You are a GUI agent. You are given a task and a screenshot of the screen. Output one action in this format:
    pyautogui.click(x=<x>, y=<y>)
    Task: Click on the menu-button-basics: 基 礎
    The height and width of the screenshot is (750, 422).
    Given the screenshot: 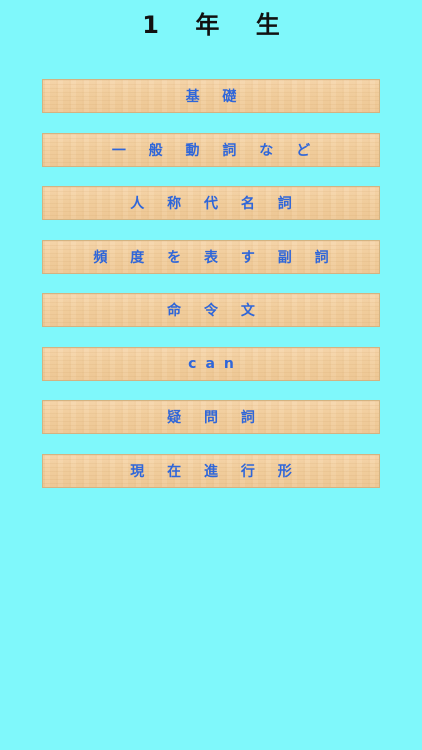 What is the action you would take?
    pyautogui.click(x=211, y=96)
    